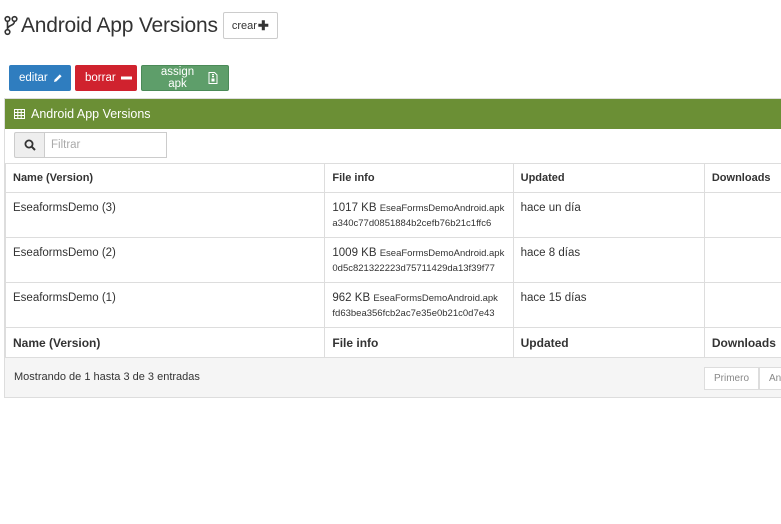 The image size is (781, 524). What do you see at coordinates (165, 178) in the screenshot?
I see `column-header-name: Name (Version)` at bounding box center [165, 178].